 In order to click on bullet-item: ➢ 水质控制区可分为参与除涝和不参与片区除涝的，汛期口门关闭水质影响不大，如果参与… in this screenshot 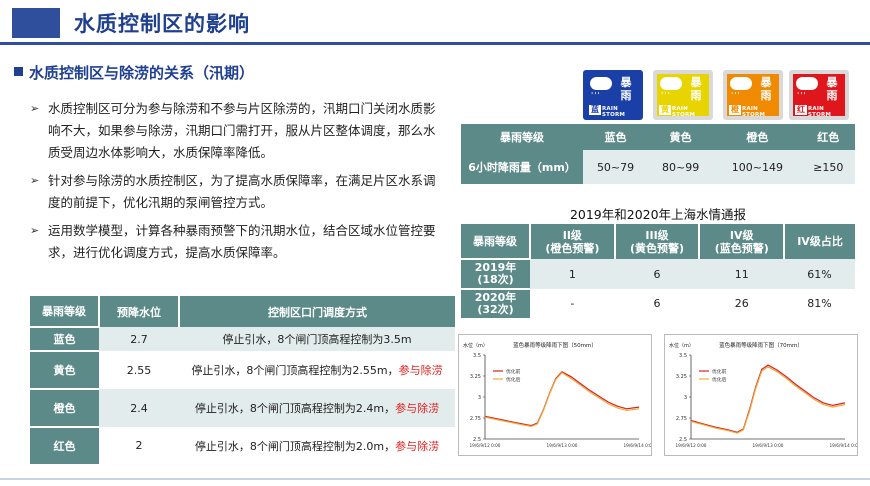, I will do `click(235, 131)`.